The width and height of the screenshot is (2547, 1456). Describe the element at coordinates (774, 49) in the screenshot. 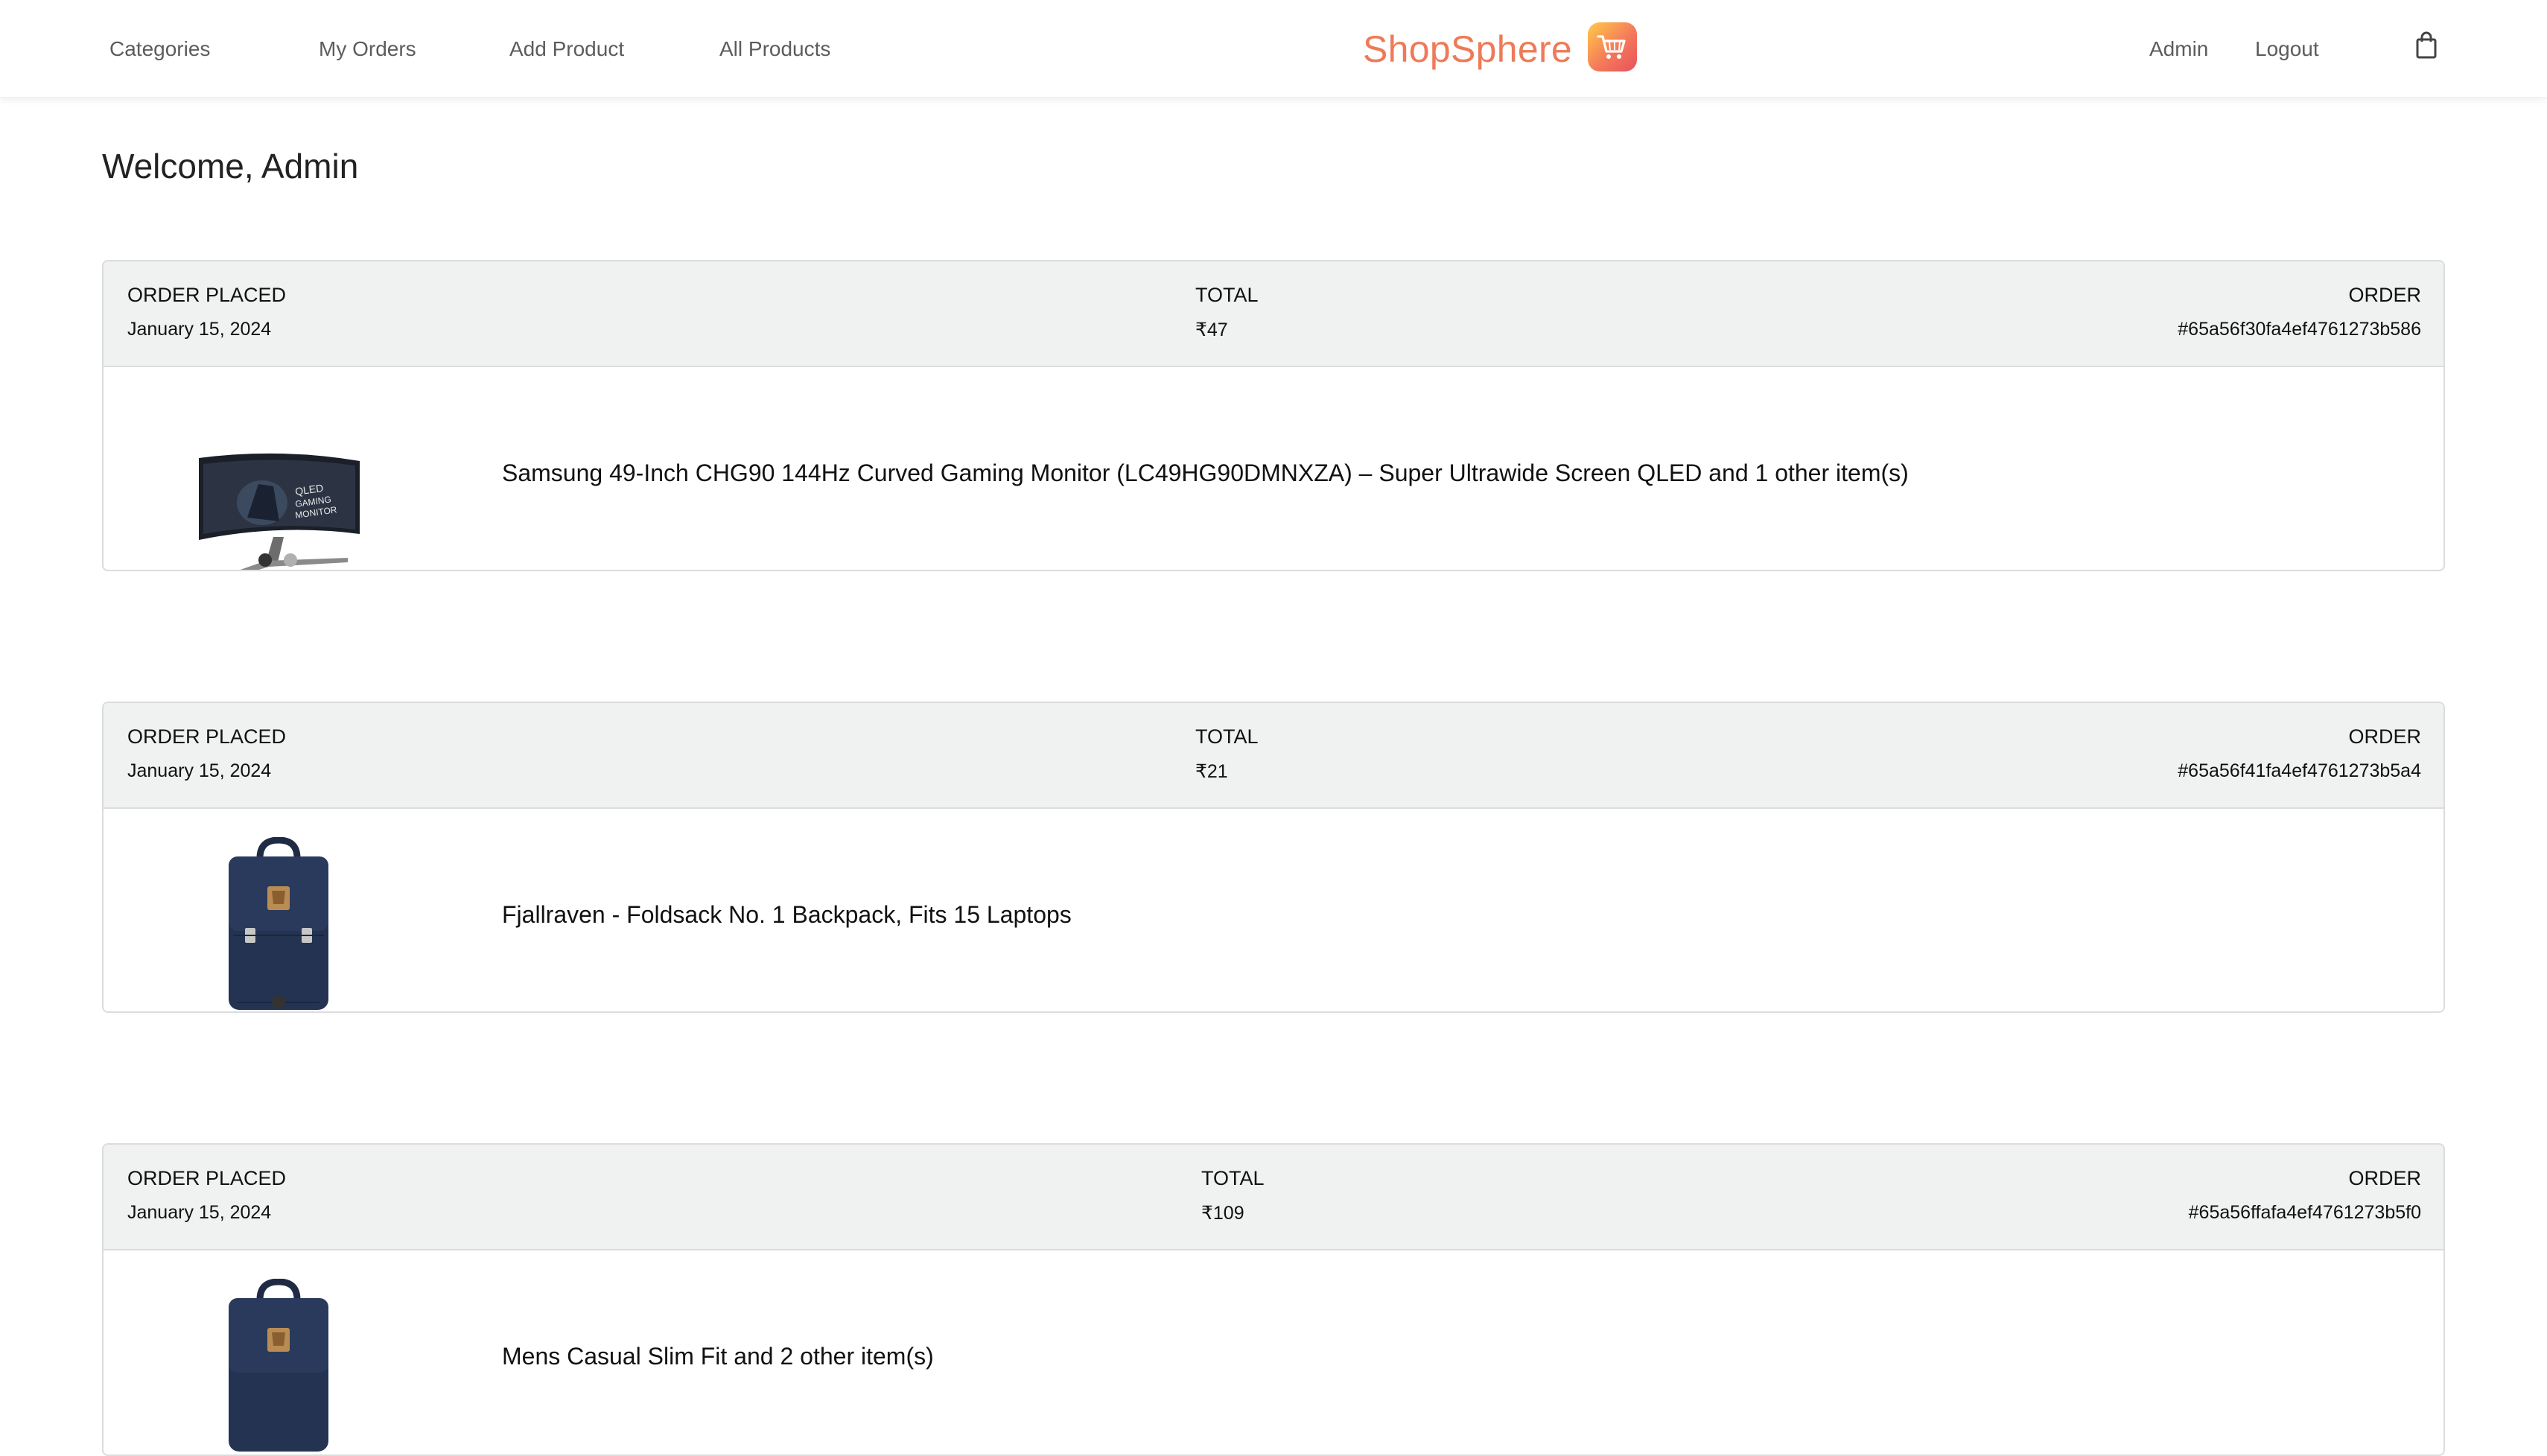

I see `nav-all-products: All Products` at that location.